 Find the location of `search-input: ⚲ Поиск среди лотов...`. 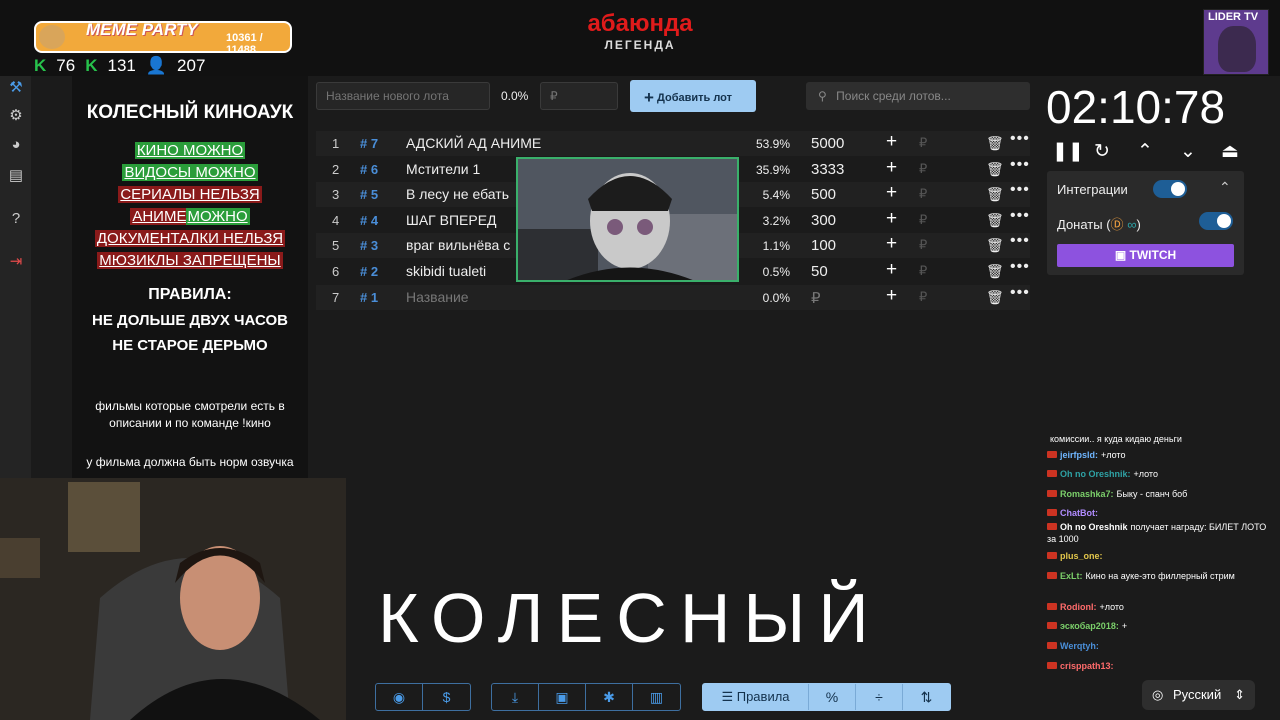

search-input: ⚲ Поиск среди лотов... is located at coordinates (918, 96).